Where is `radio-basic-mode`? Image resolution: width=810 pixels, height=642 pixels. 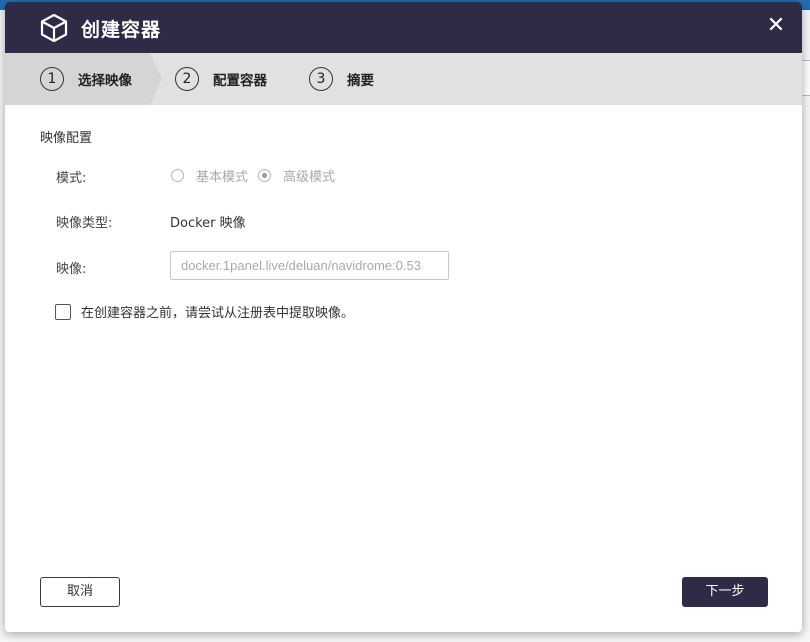 radio-basic-mode is located at coordinates (177, 175).